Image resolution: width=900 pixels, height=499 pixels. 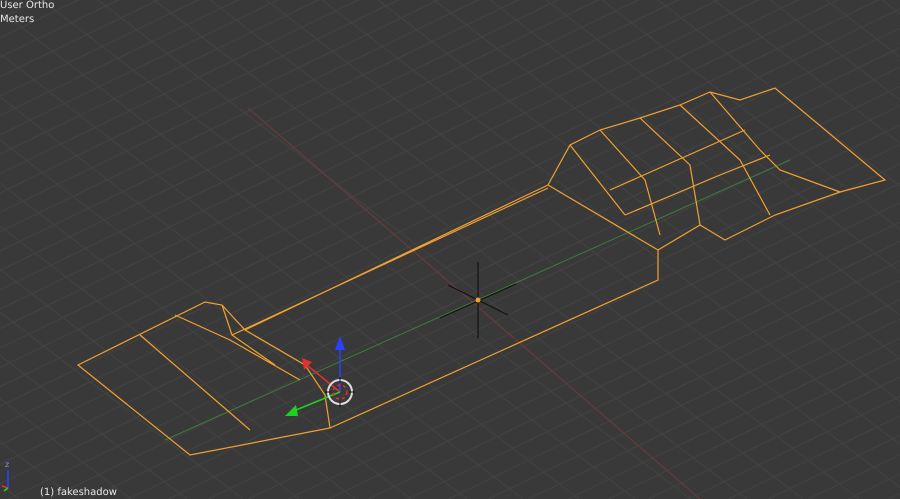 What do you see at coordinates (7, 464) in the screenshot?
I see `axis-label: z` at bounding box center [7, 464].